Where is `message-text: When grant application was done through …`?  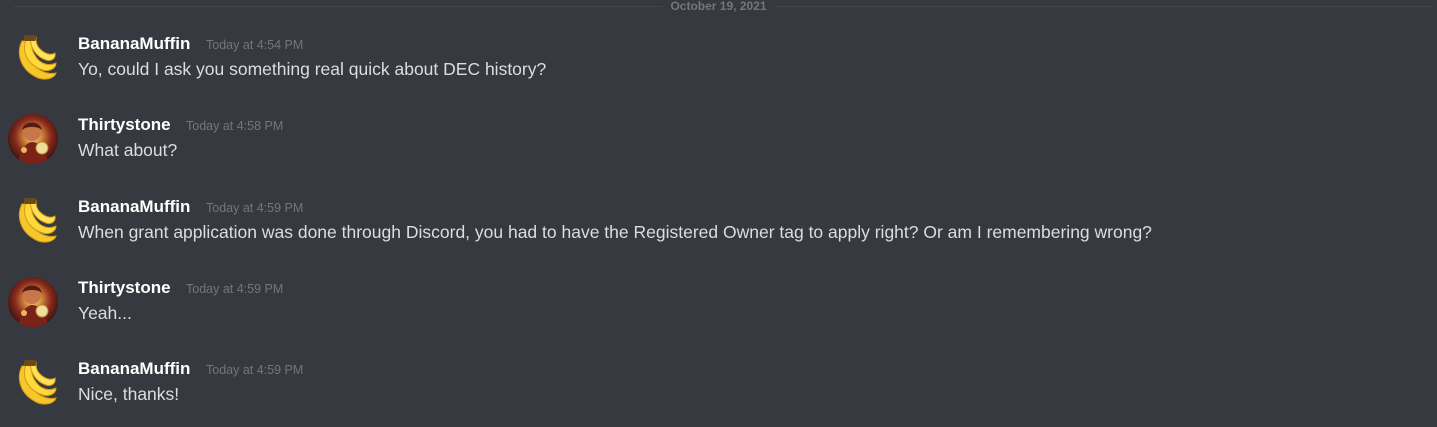
message-text: When grant application was done through … is located at coordinates (615, 232).